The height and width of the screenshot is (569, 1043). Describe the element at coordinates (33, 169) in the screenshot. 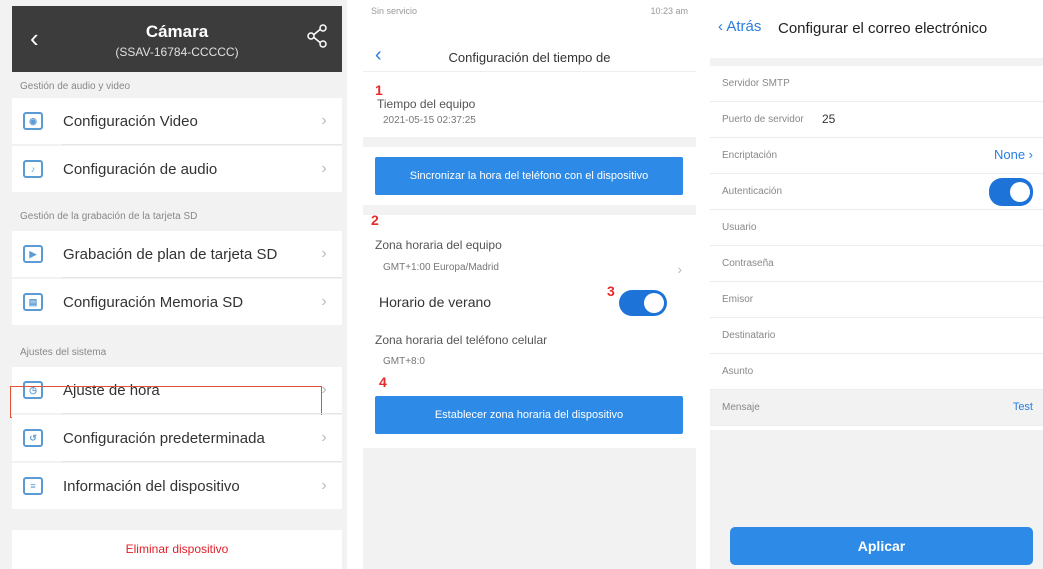

I see `audio-settings-icon: ♪` at that location.